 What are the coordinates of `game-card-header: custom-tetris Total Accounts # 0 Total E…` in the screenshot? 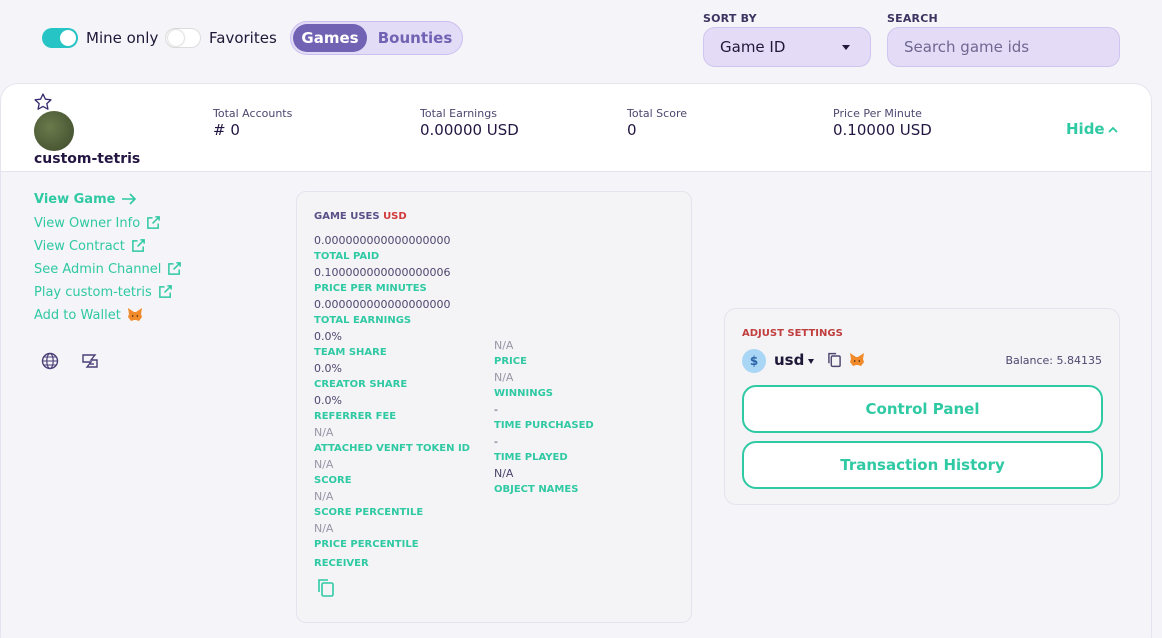 It's located at (576, 128).